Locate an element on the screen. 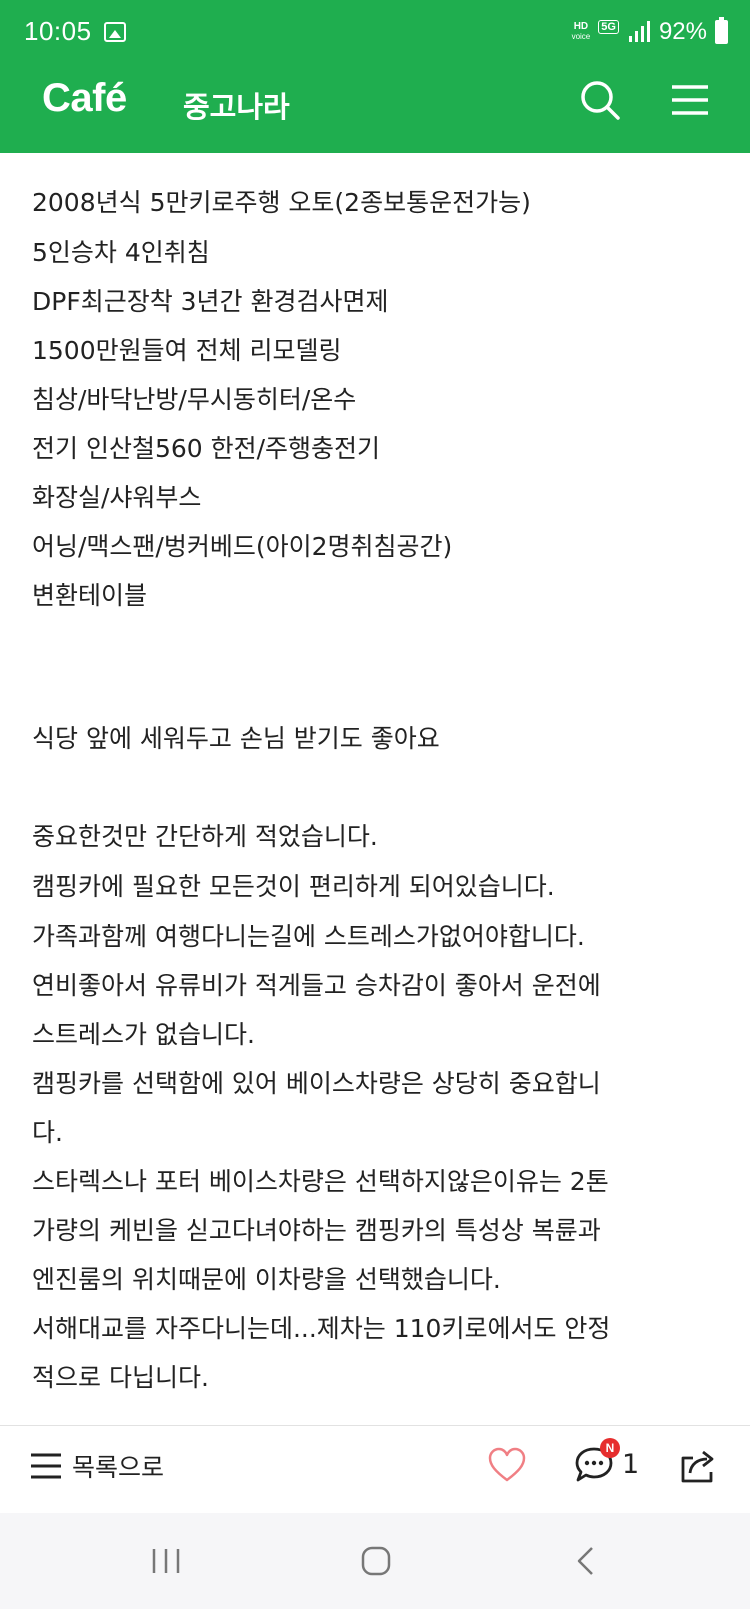  cafe-name: 중고나라 is located at coordinates (236, 105).